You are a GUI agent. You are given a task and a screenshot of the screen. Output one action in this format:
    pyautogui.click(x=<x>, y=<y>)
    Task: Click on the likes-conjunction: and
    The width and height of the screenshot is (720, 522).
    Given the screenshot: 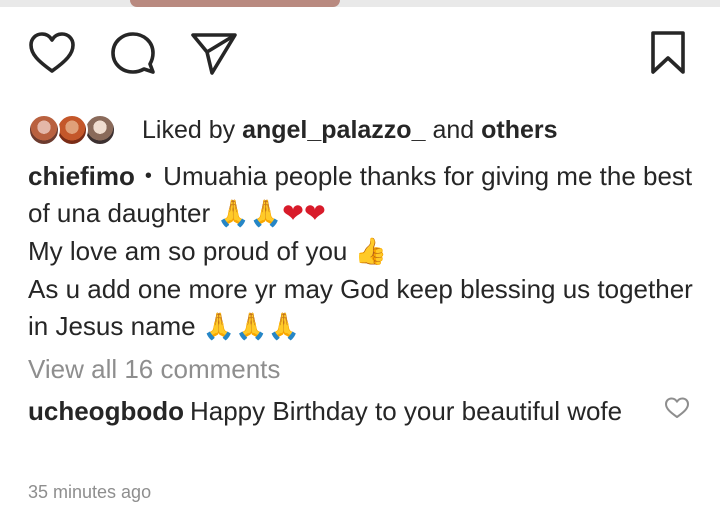 What is the action you would take?
    pyautogui.click(x=453, y=129)
    